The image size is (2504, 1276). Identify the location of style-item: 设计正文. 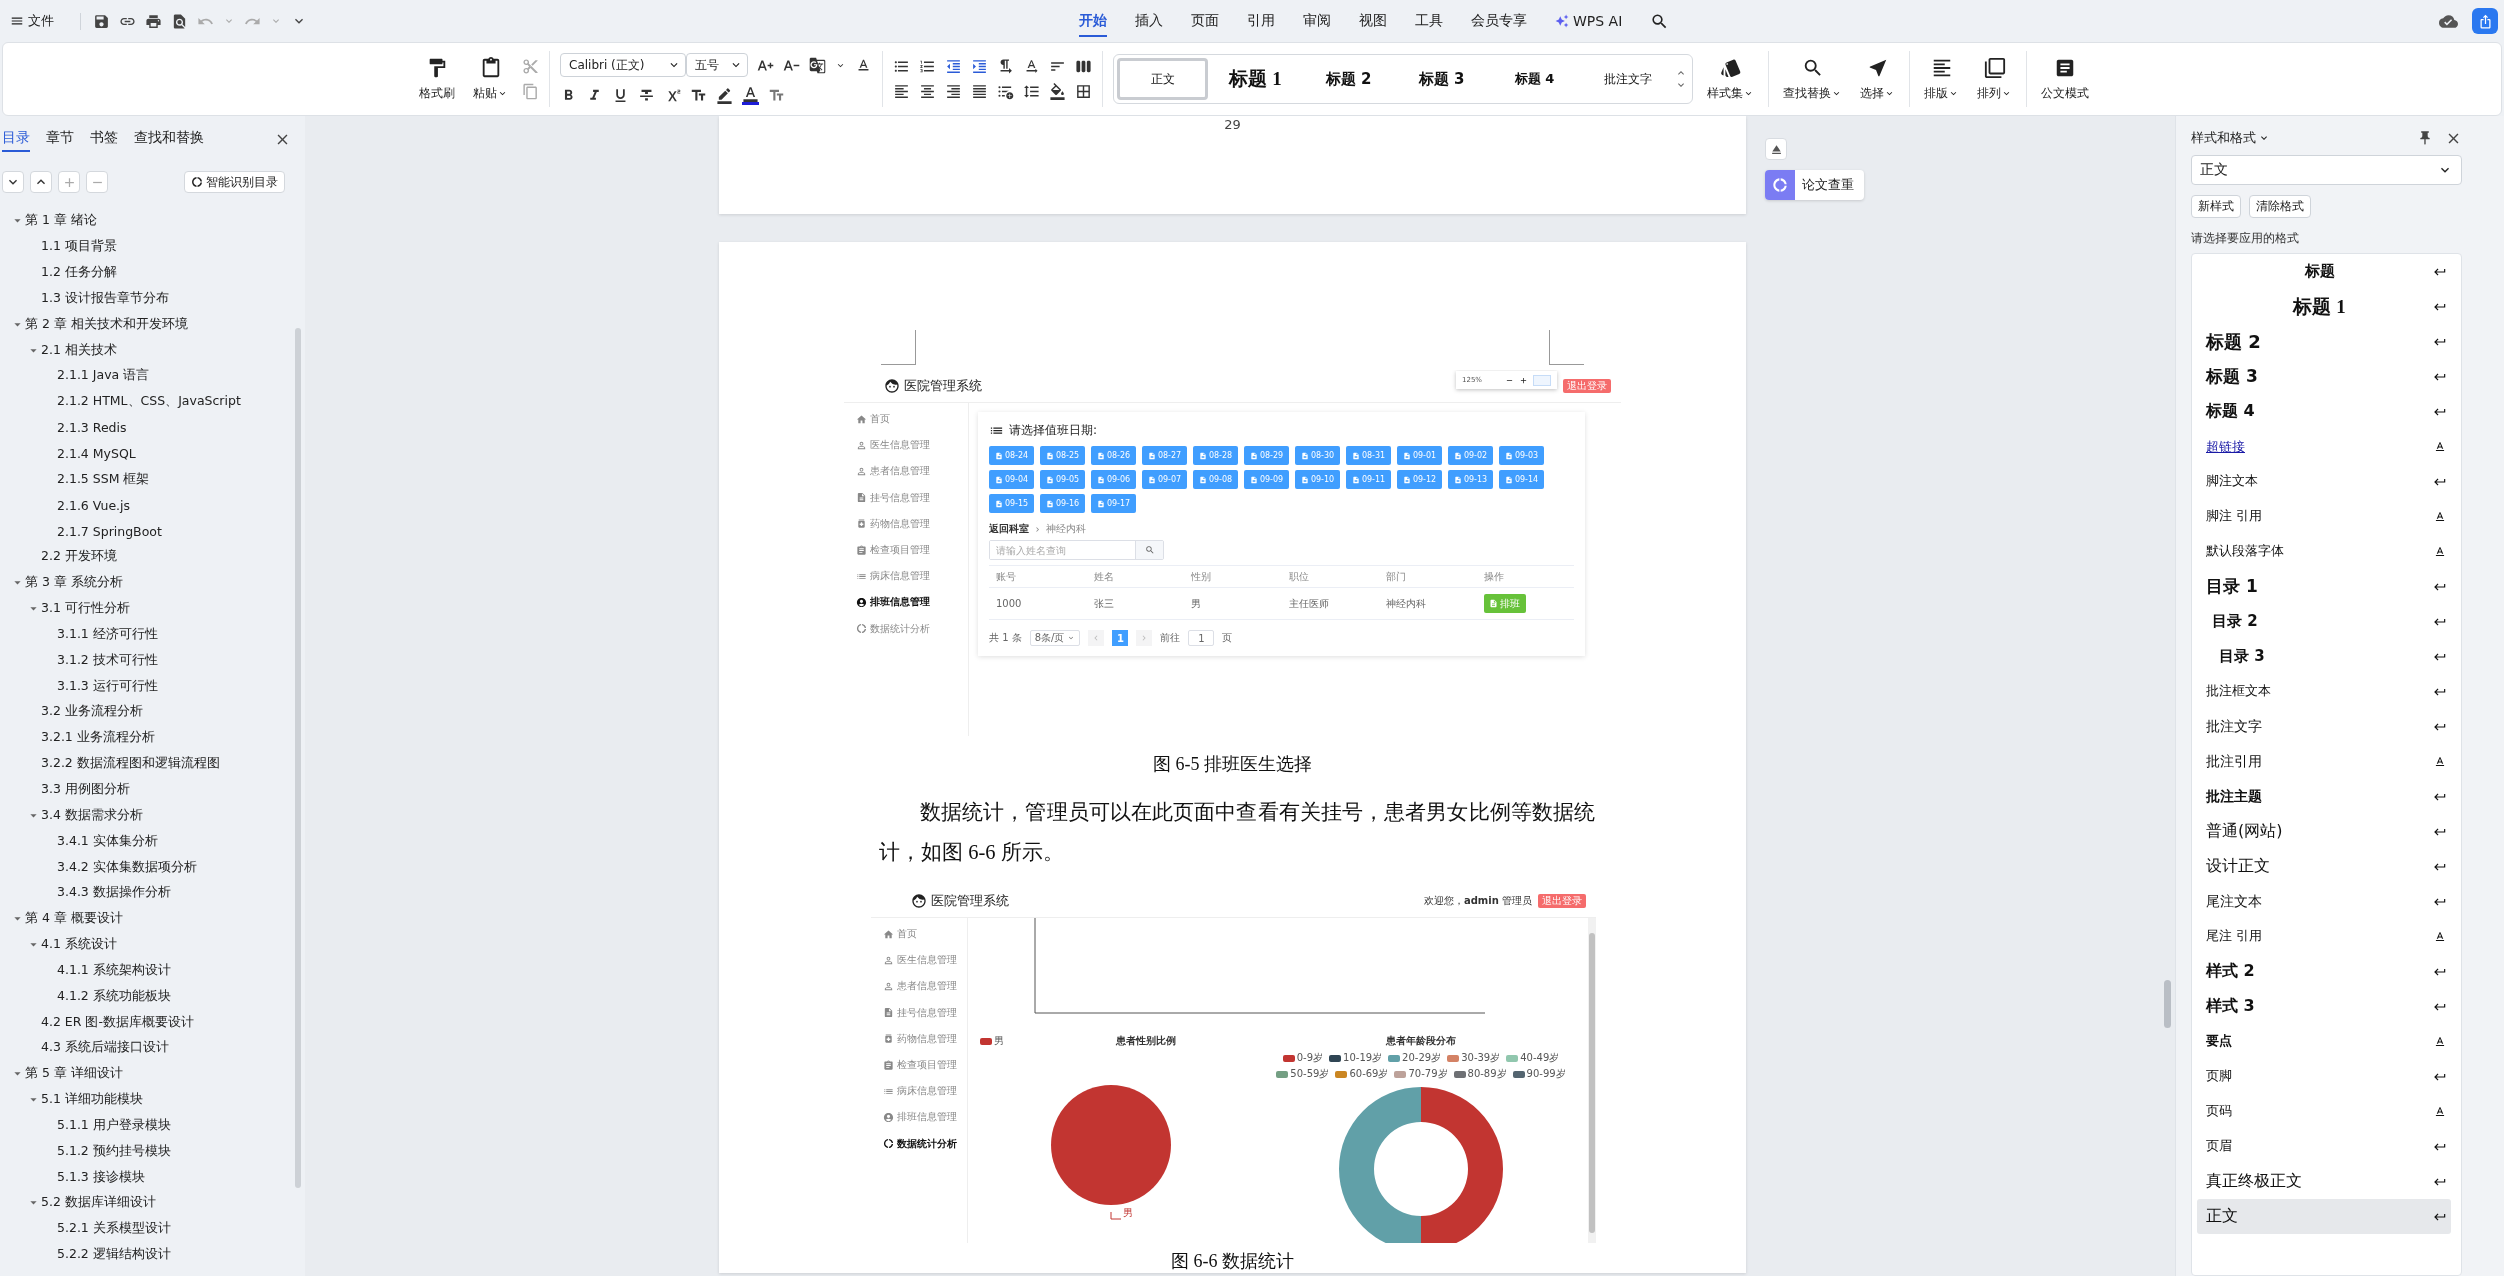
(2324, 866).